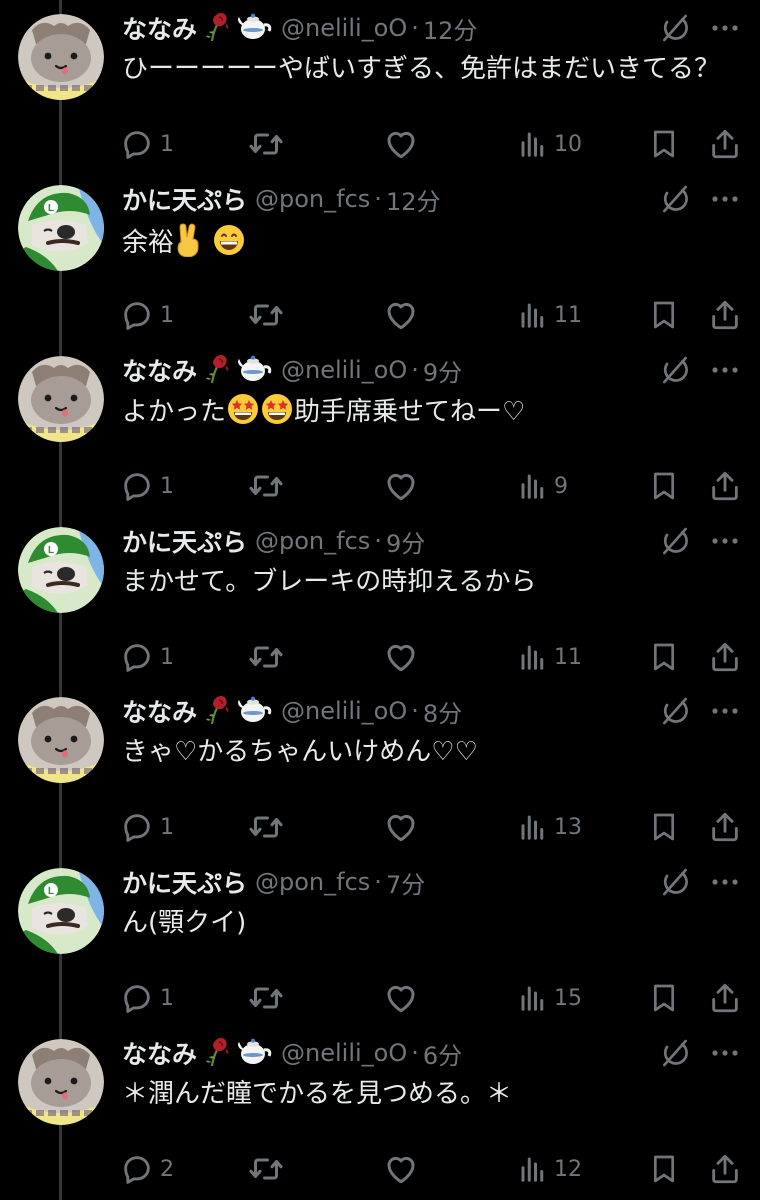 This screenshot has height=1200, width=760. I want to click on share-icon, so click(725, 827).